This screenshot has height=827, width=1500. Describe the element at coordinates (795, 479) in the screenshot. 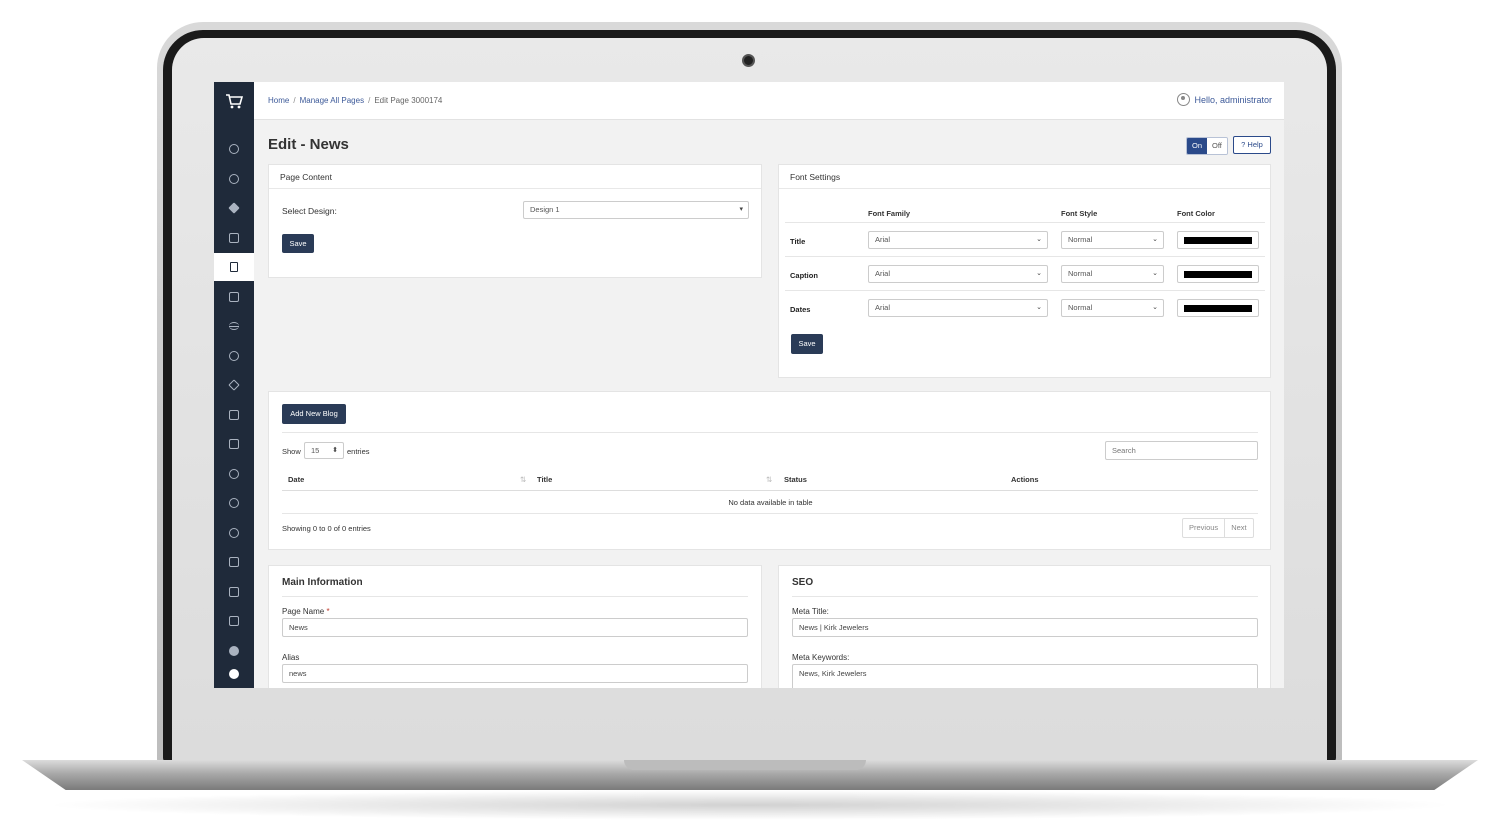

I see `status-column-header: Status` at that location.